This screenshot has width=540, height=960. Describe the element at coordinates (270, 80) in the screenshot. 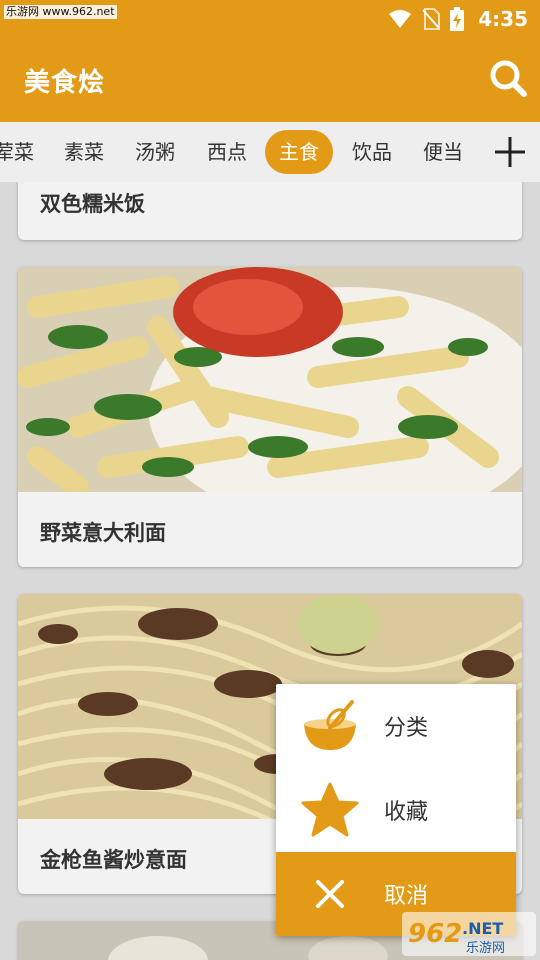

I see `app-bar: 美食烩` at that location.